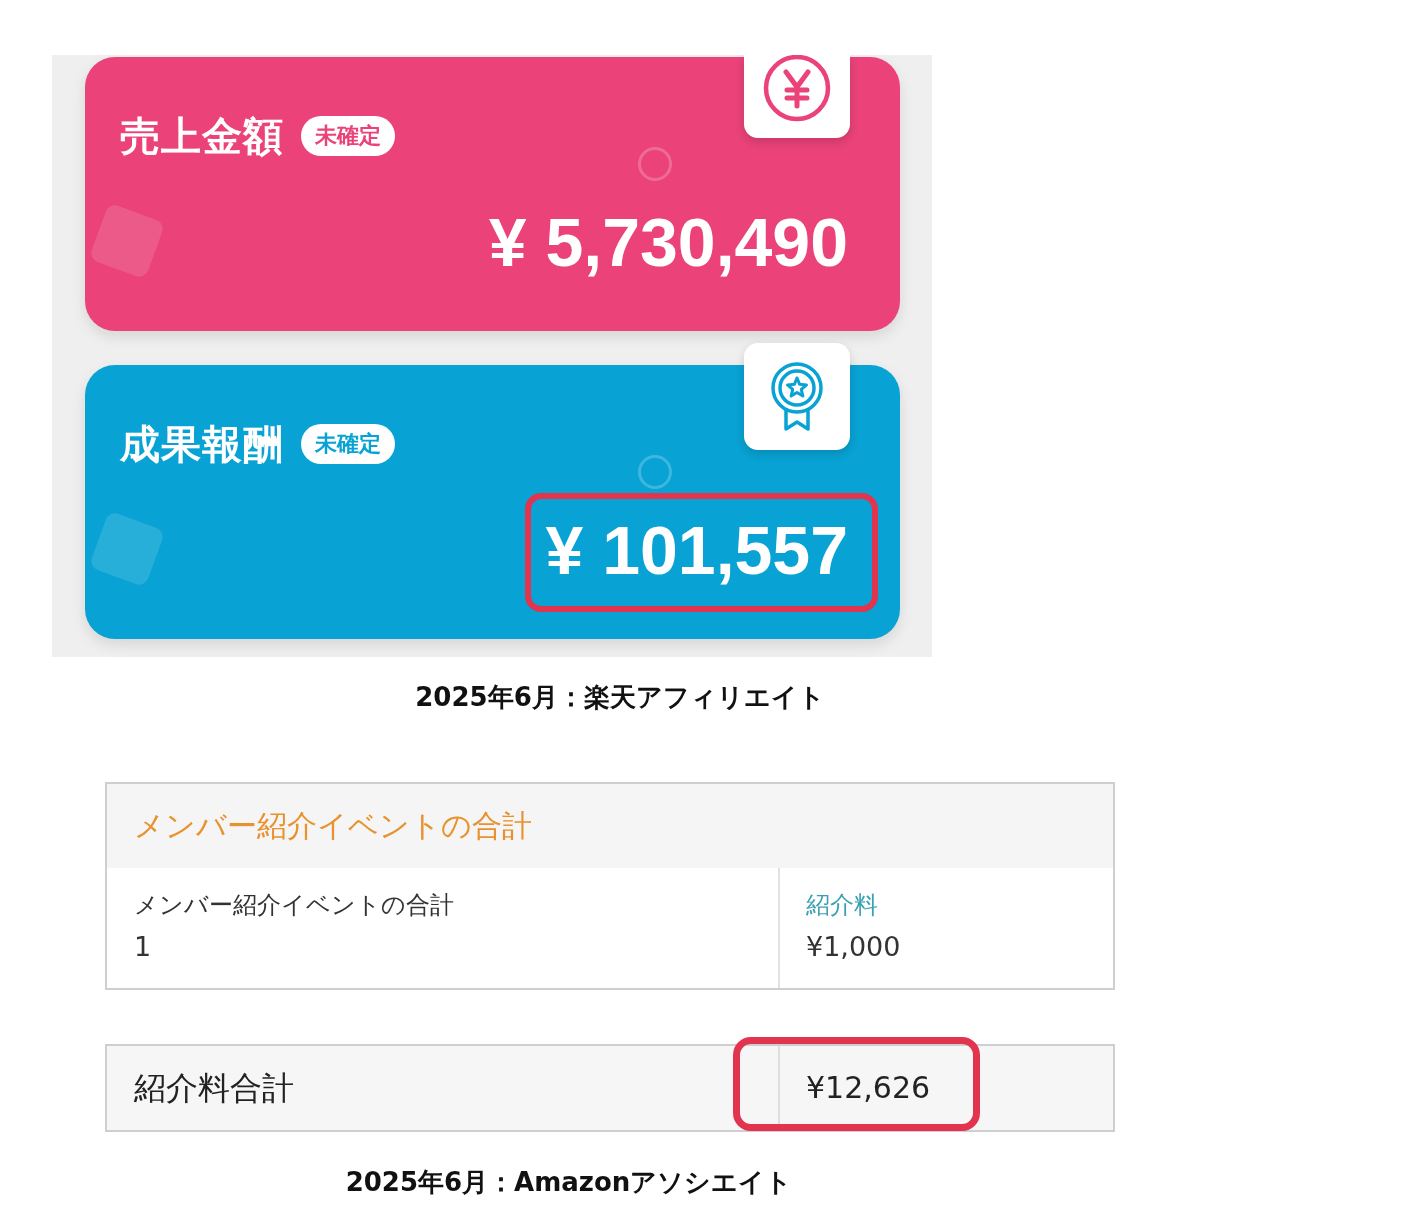 This screenshot has height=1230, width=1414. Describe the element at coordinates (202, 136) in the screenshot. I see `card-title: 売上金額` at that location.